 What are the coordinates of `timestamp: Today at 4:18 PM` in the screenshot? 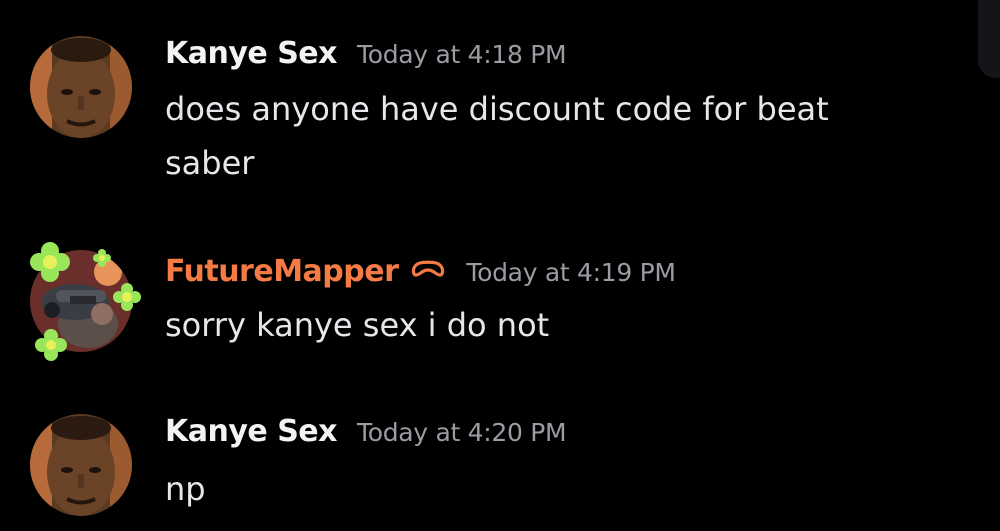 It's located at (462, 54).